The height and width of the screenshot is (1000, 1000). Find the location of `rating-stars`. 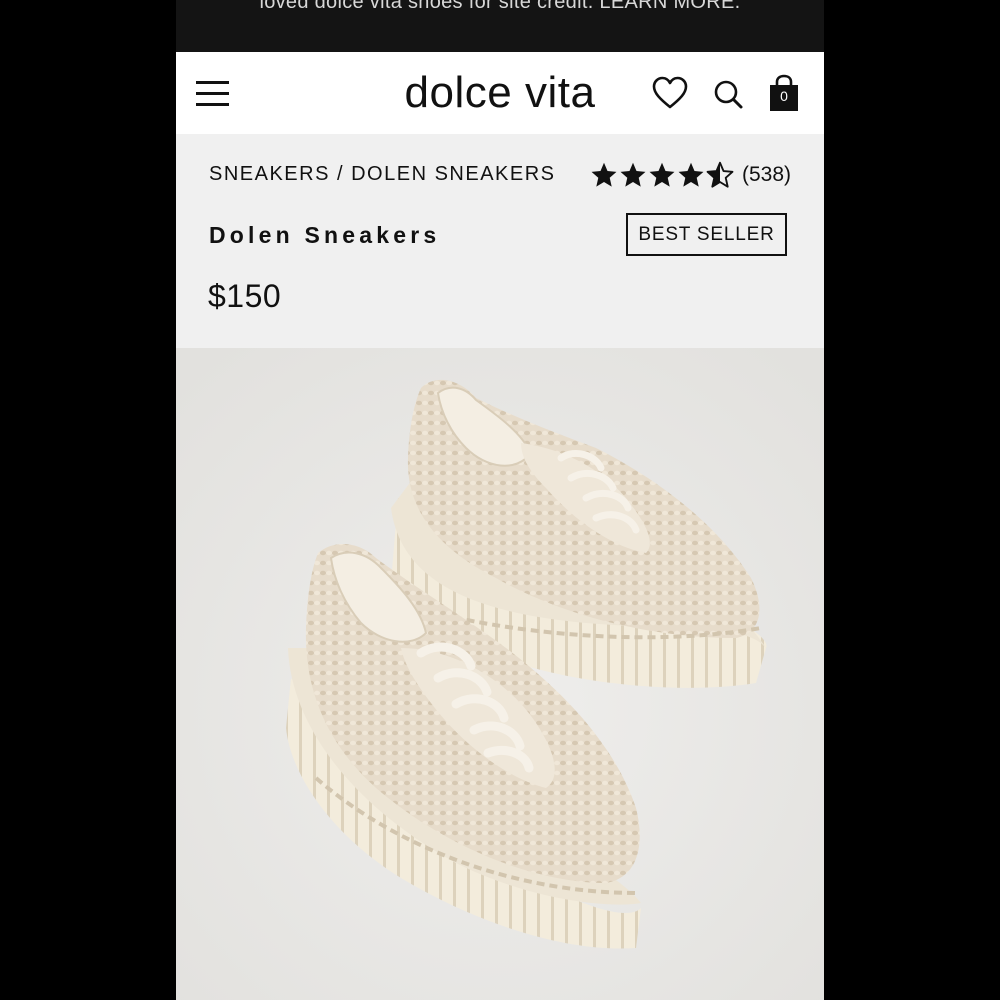

rating-stars is located at coordinates (662, 175).